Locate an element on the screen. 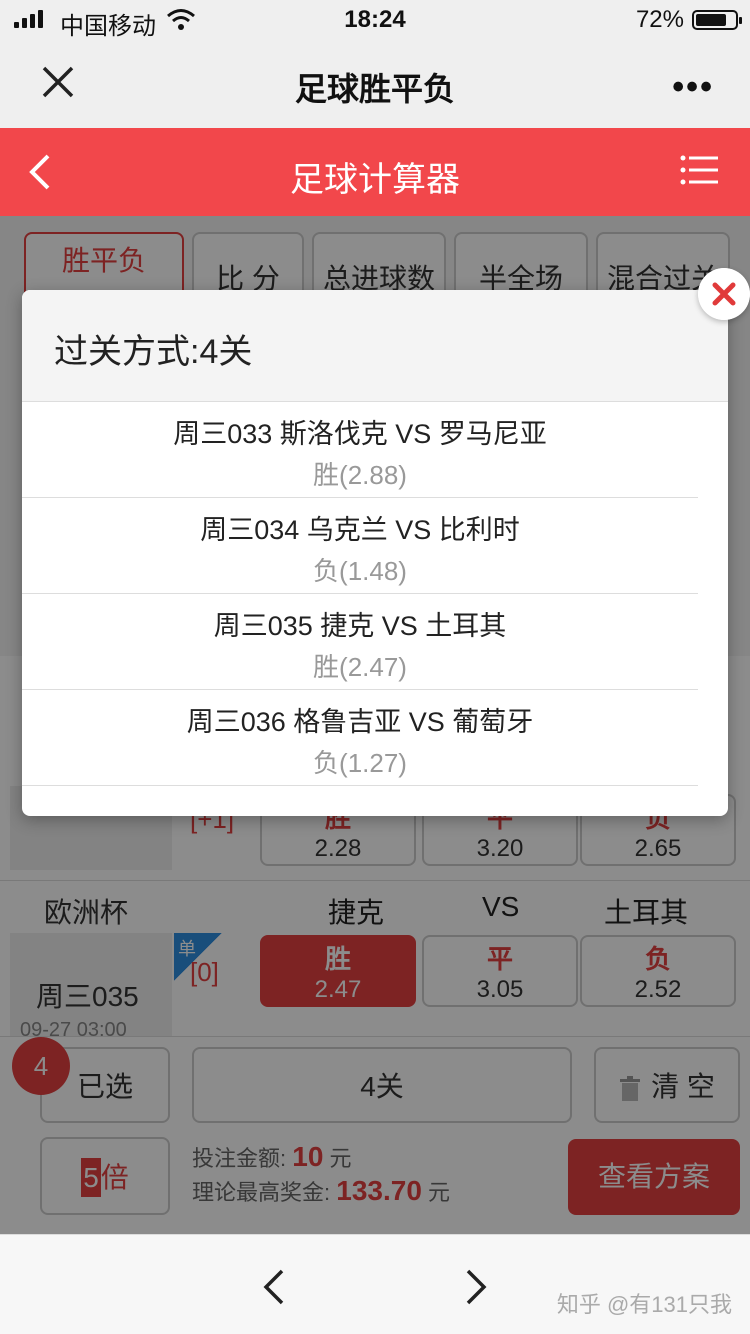 This screenshot has height=1334, width=750. wechat-nav-bar: 足球胜平负 ••• is located at coordinates (375, 84).